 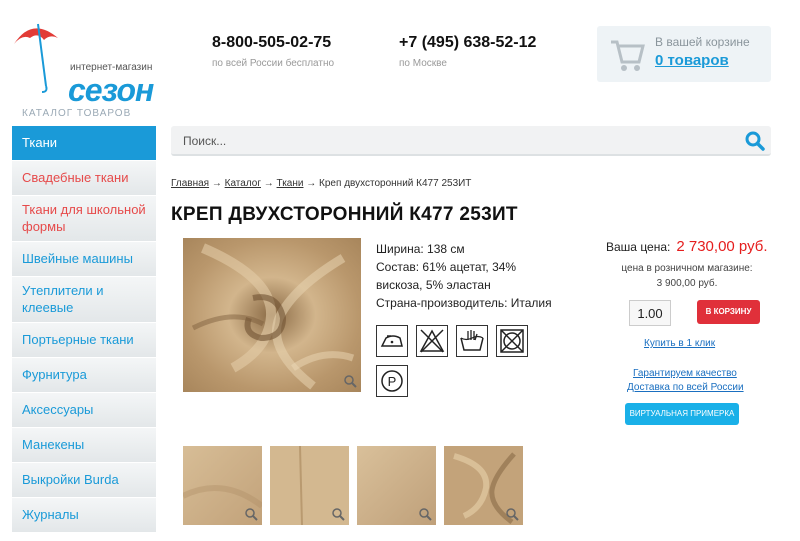 What do you see at coordinates (84, 515) in the screenshot?
I see `sidebar-item-magazines: Журналы` at bounding box center [84, 515].